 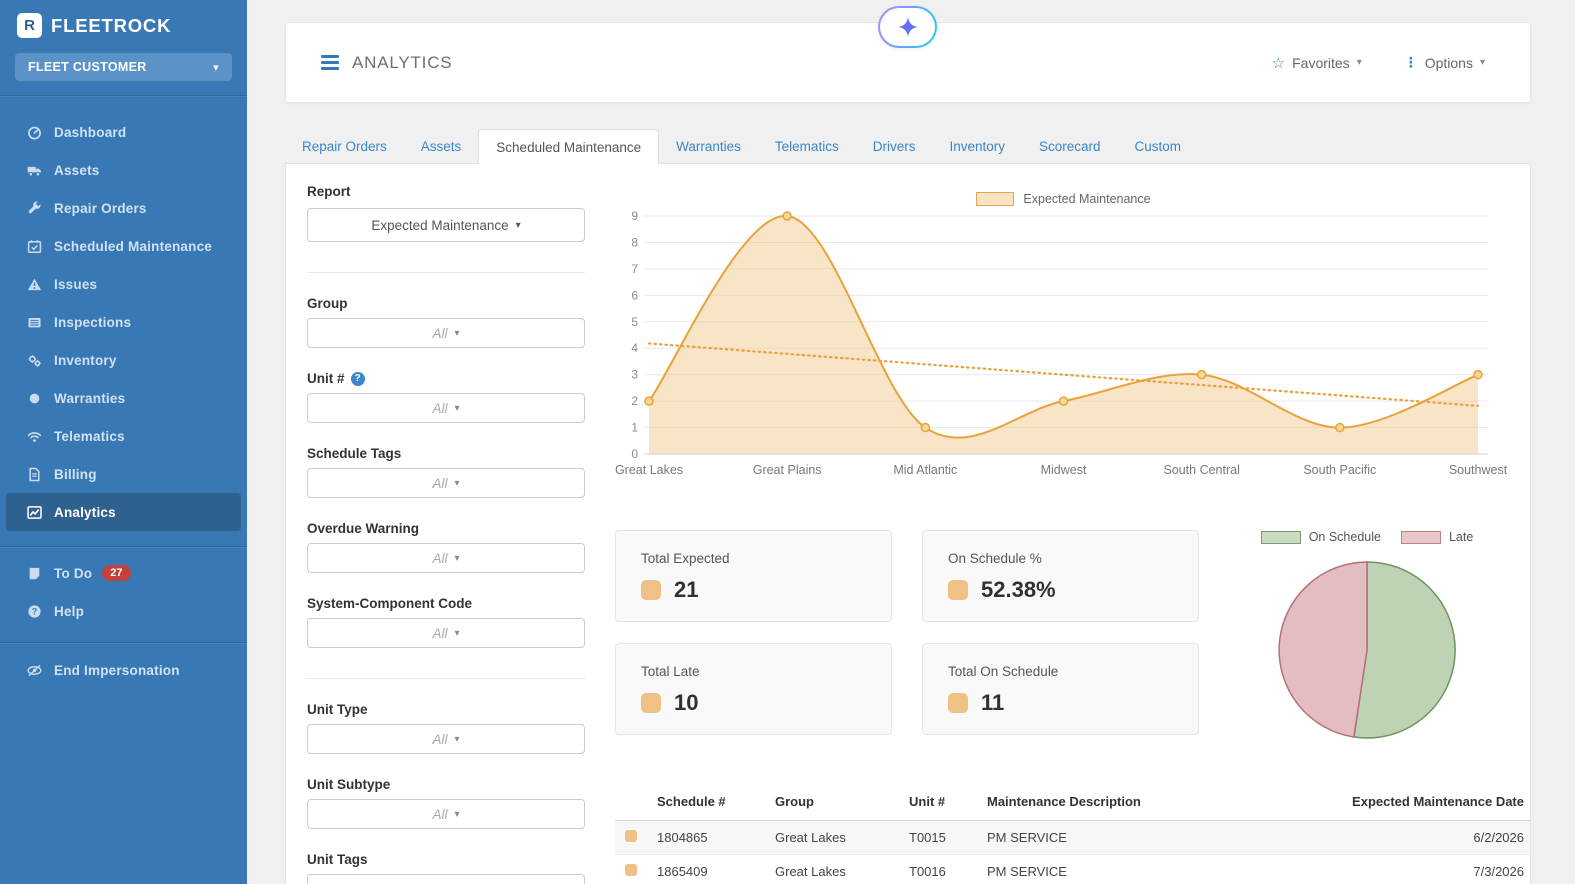 I want to click on sidebar-item-label: Scheduled Maintenance, so click(x=133, y=246).